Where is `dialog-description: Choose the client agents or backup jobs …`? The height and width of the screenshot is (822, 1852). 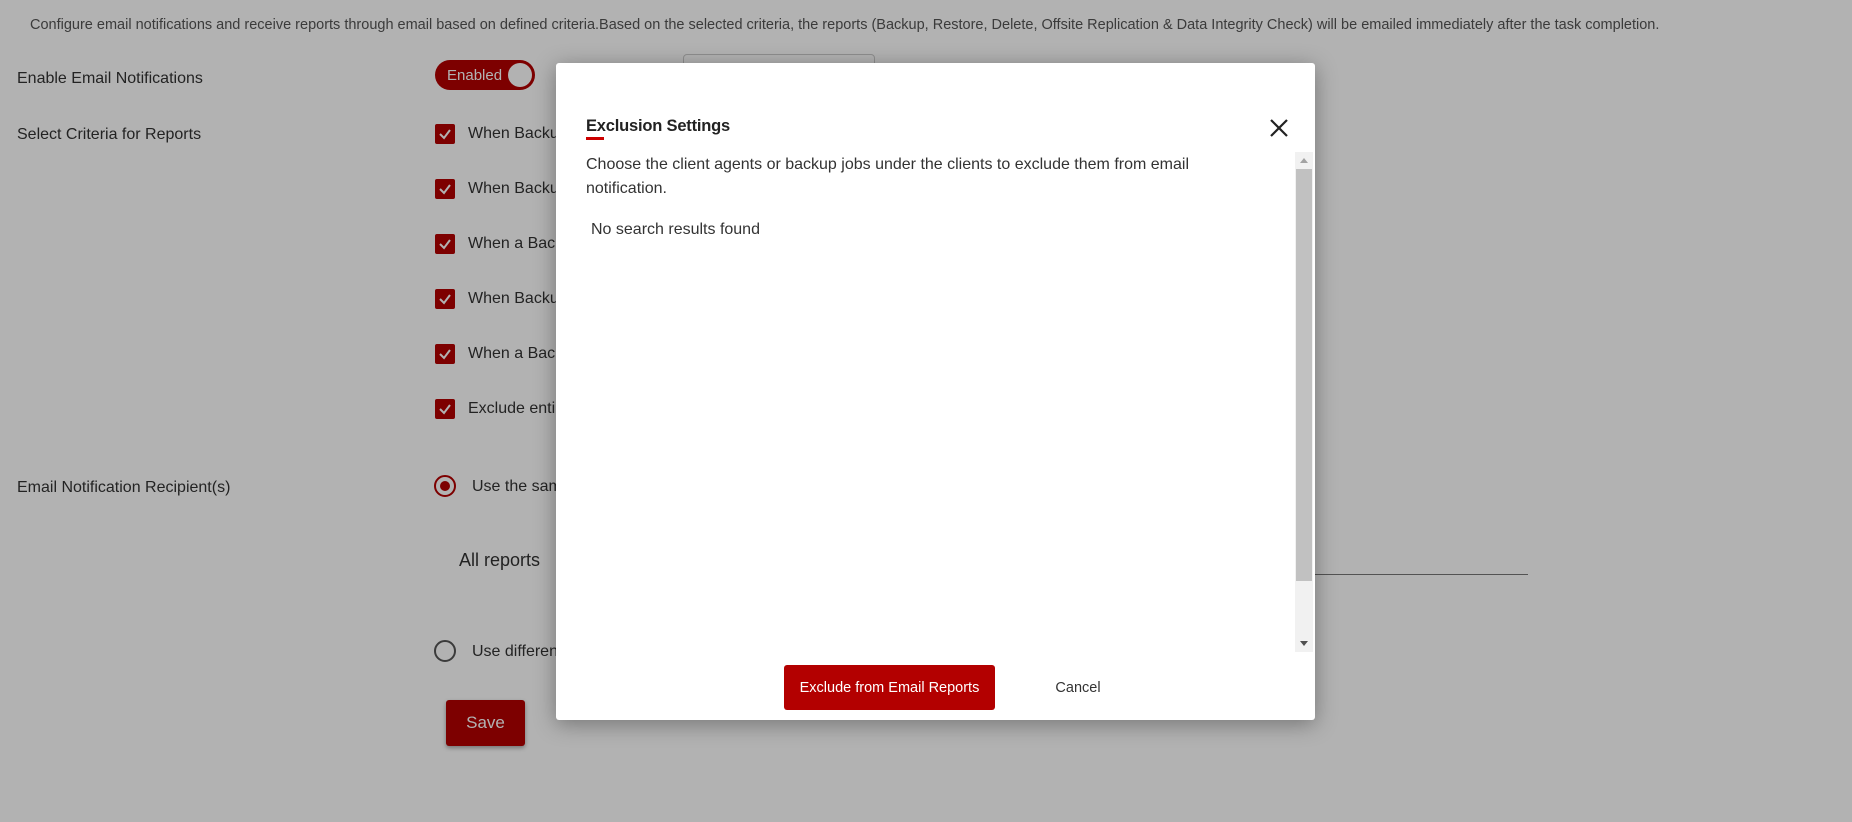
dialog-description: Choose the client agents or backup jobs … is located at coordinates (887, 176).